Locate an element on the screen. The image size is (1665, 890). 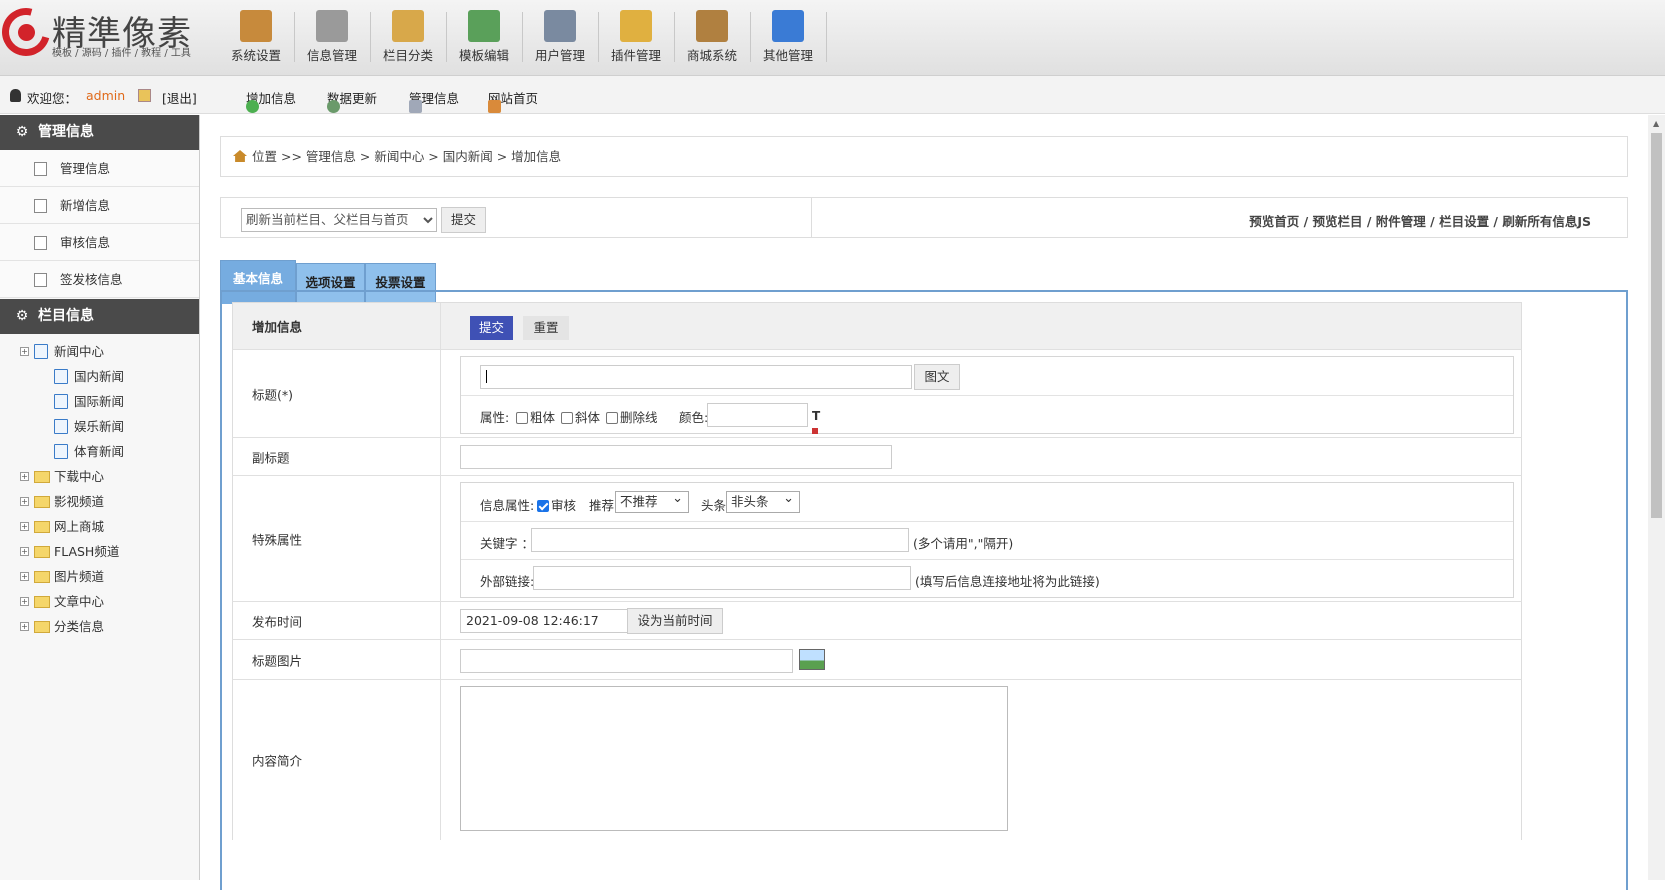
tree-item: 娱乐新闻 is located at coordinates (99, 426).